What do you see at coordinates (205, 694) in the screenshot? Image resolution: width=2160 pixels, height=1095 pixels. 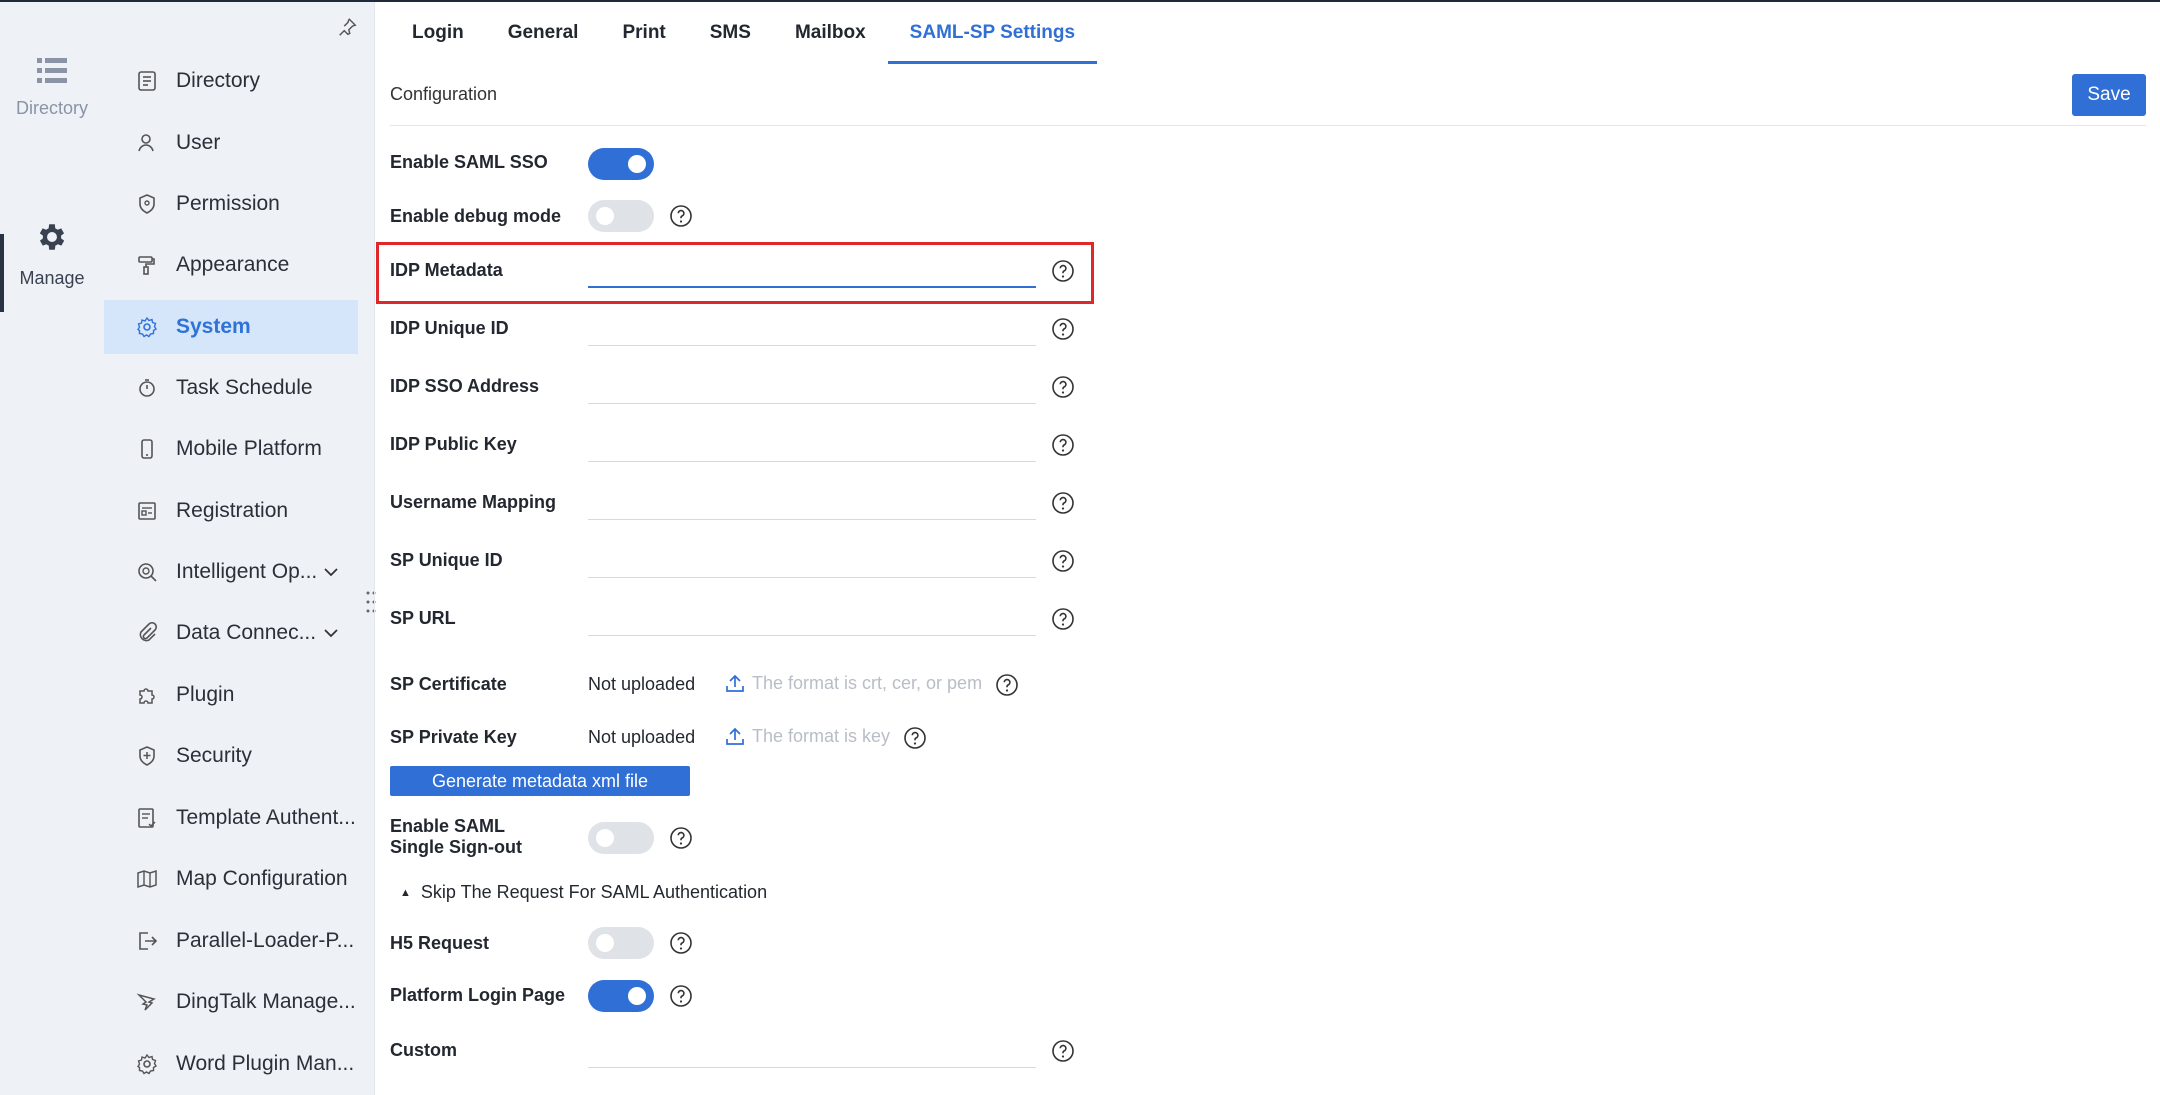 I see `sidebar-item-label: Plugin` at bounding box center [205, 694].